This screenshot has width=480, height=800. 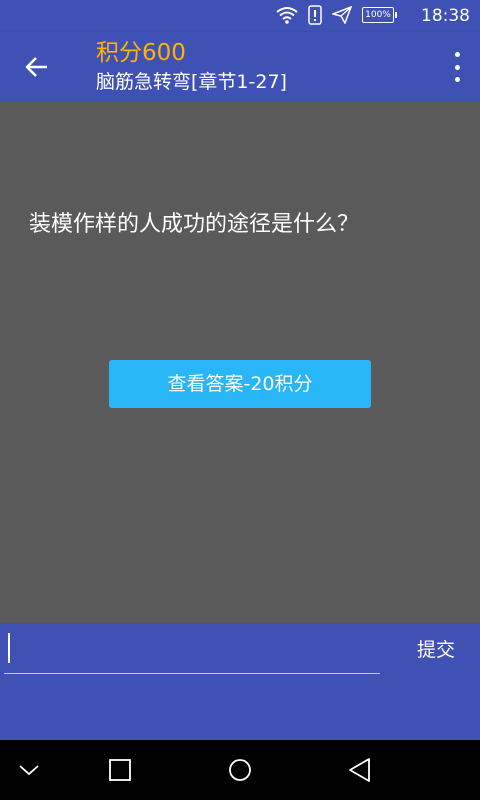 What do you see at coordinates (240, 384) in the screenshot?
I see `show-answer-button: 查看答案-20积分` at bounding box center [240, 384].